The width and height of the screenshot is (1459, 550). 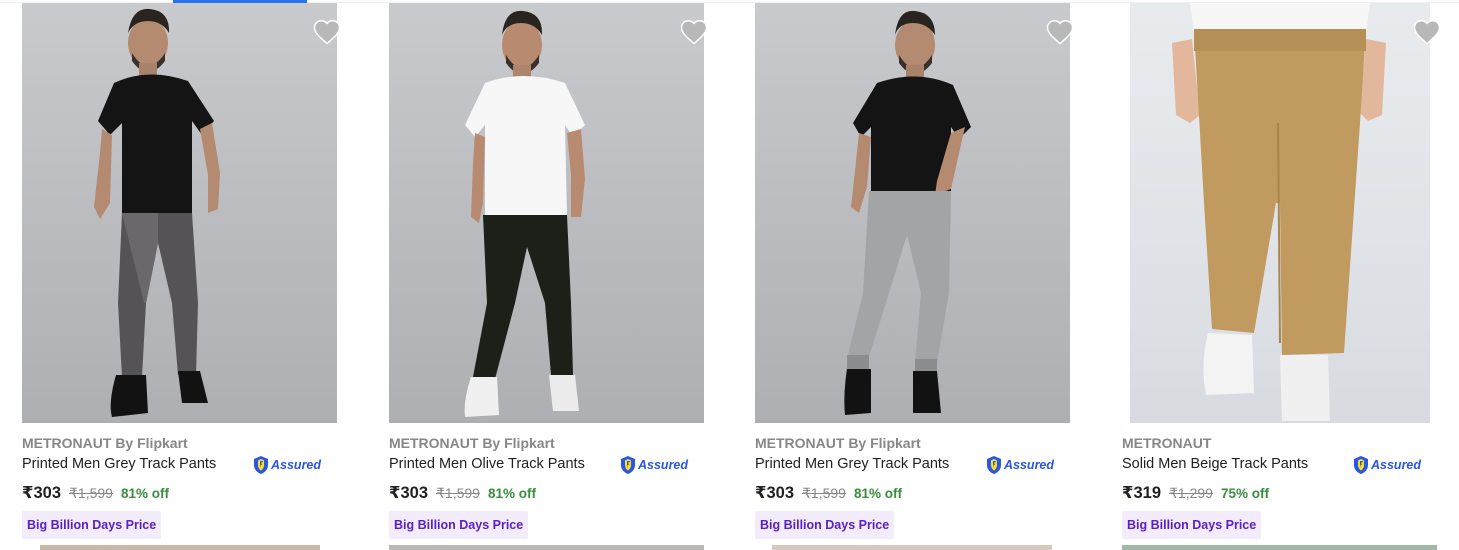 What do you see at coordinates (1142, 493) in the screenshot?
I see `selling-price: ₹319` at bounding box center [1142, 493].